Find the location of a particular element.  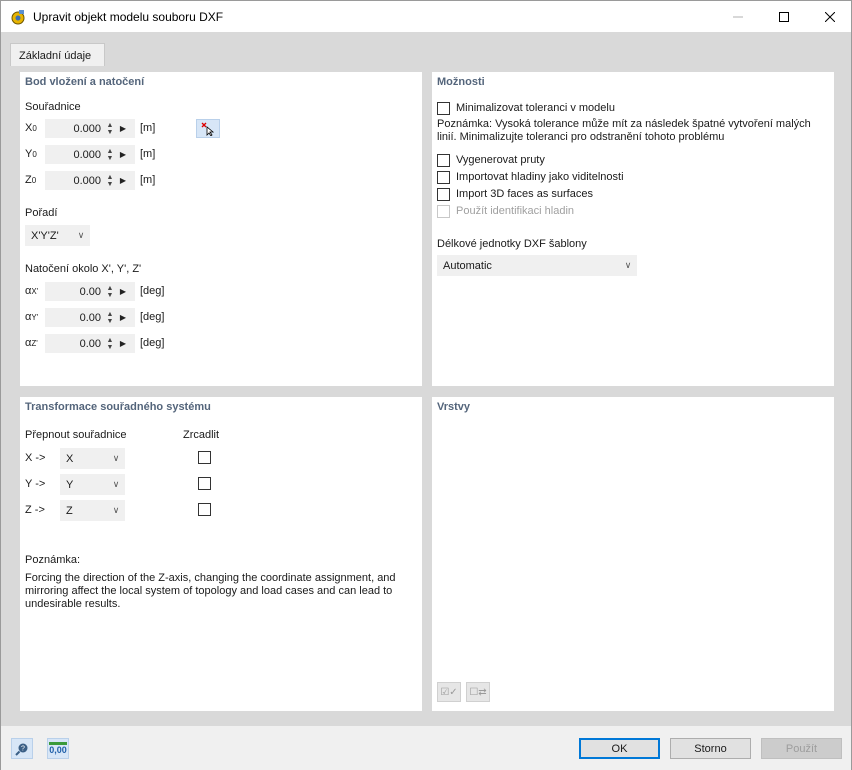

pick-cursor-icon is located at coordinates (208, 129).